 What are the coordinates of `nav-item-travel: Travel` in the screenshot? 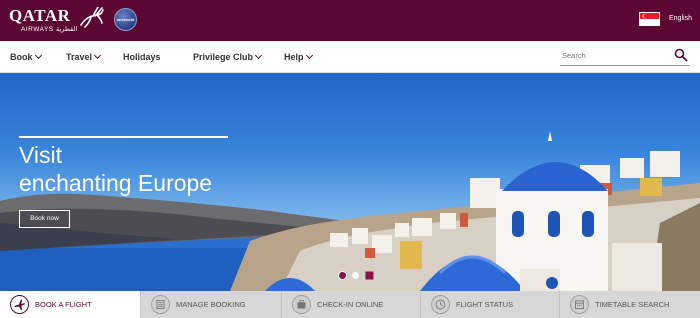 It's located at (84, 56).